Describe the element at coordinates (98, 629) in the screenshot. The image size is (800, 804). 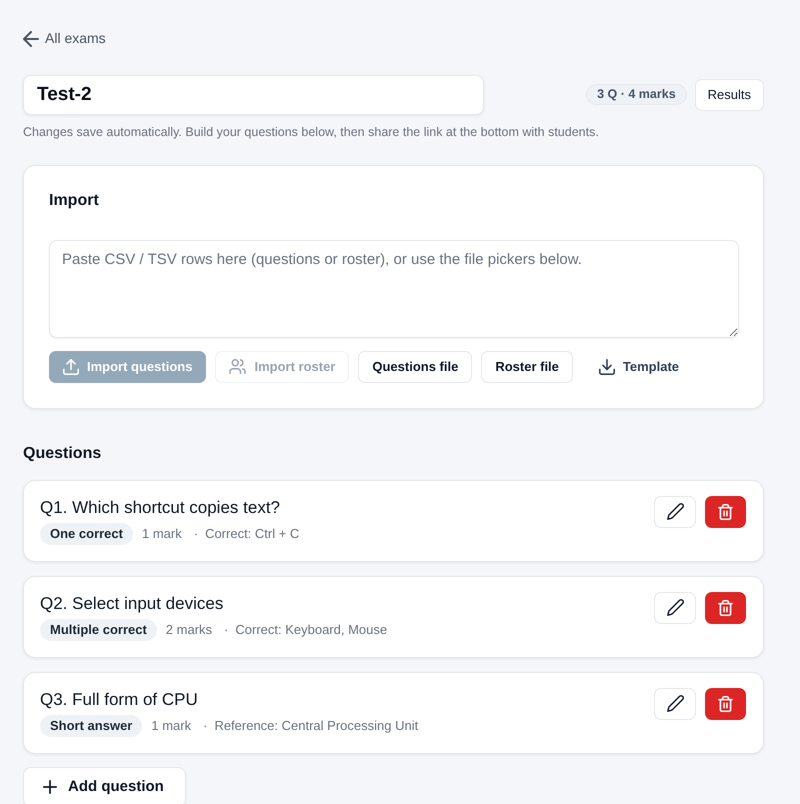
I see `type-tag: Multiple correct` at that location.